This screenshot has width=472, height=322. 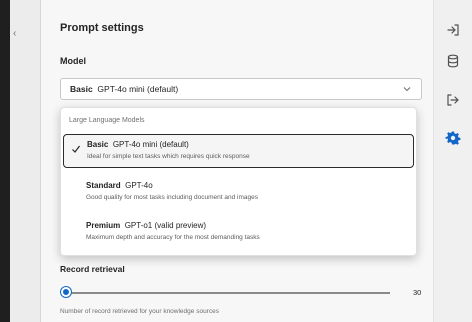 What do you see at coordinates (25, 161) in the screenshot?
I see `collapsed-left-panel: ‹` at bounding box center [25, 161].